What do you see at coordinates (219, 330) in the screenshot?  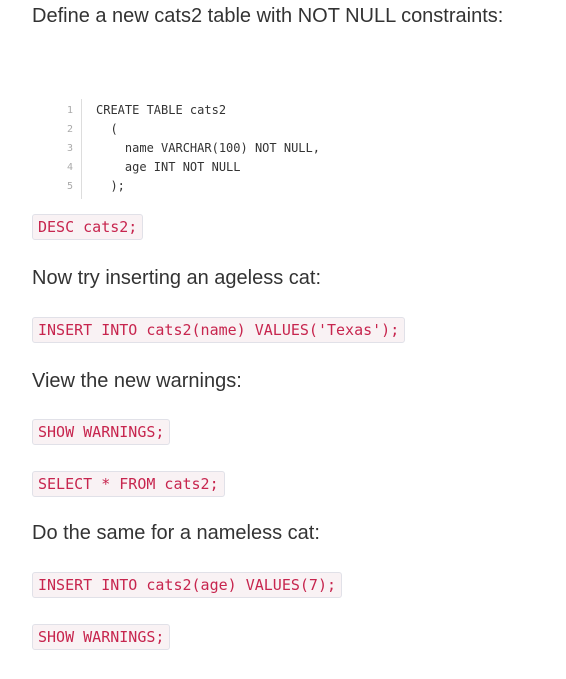 I see `insert-name-snippet: INSERT INTO cats2(name) VALUES('Texas');` at bounding box center [219, 330].